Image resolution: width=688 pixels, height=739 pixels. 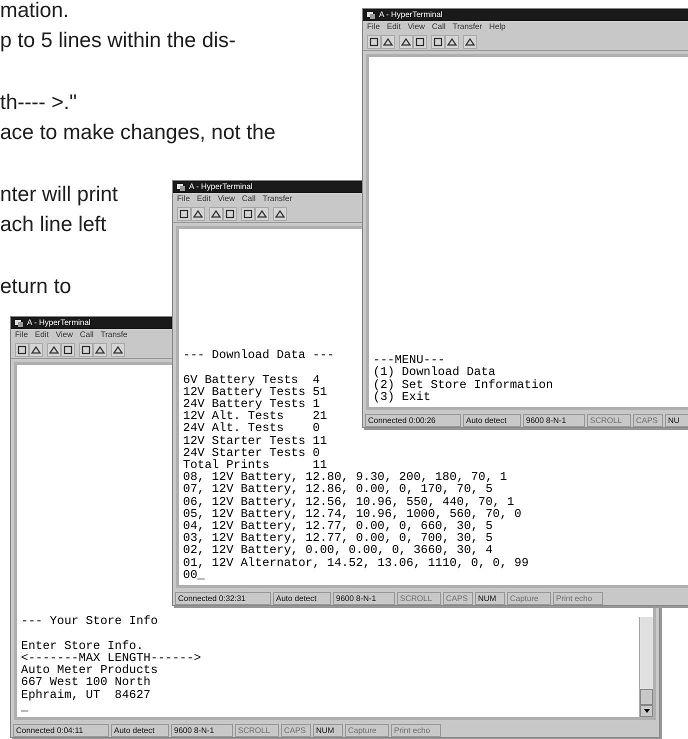 What do you see at coordinates (434, 372) in the screenshot?
I see `terminal-line: (1) Download Data` at bounding box center [434, 372].